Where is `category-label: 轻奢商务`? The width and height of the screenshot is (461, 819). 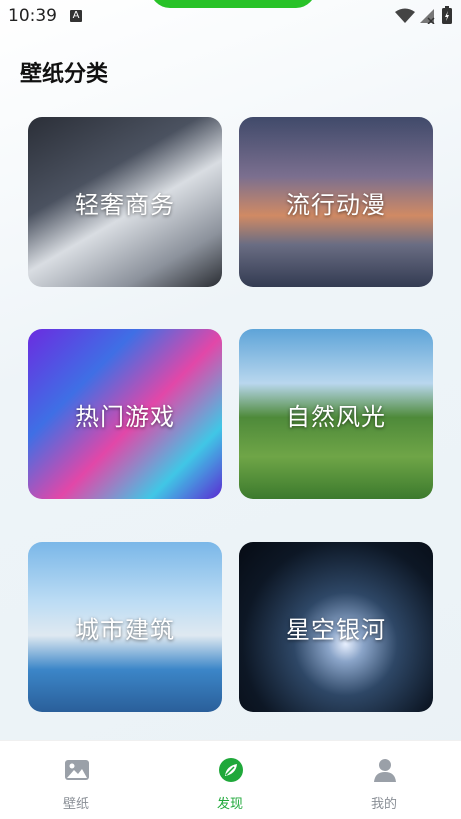
category-label: 轻奢商务 is located at coordinates (125, 204).